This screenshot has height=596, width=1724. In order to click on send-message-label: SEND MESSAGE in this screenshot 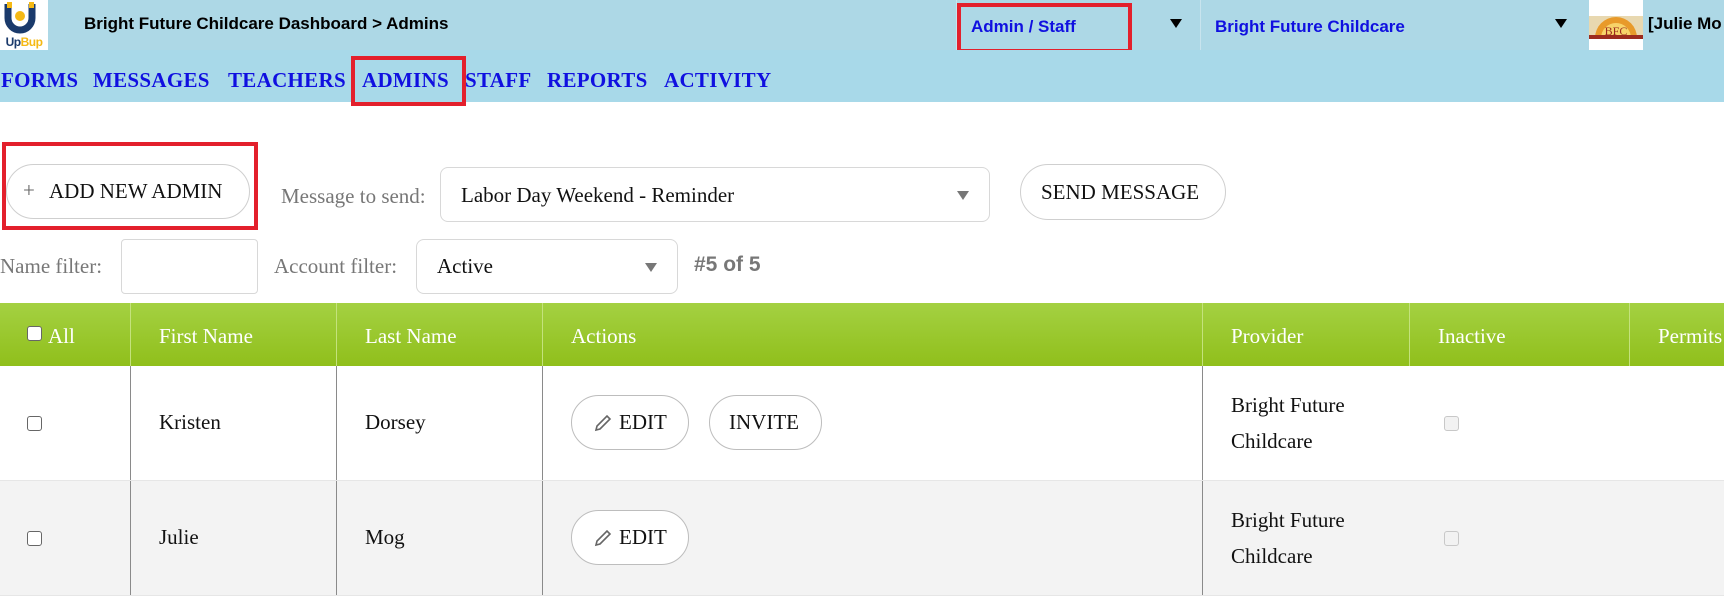, I will do `click(1120, 192)`.